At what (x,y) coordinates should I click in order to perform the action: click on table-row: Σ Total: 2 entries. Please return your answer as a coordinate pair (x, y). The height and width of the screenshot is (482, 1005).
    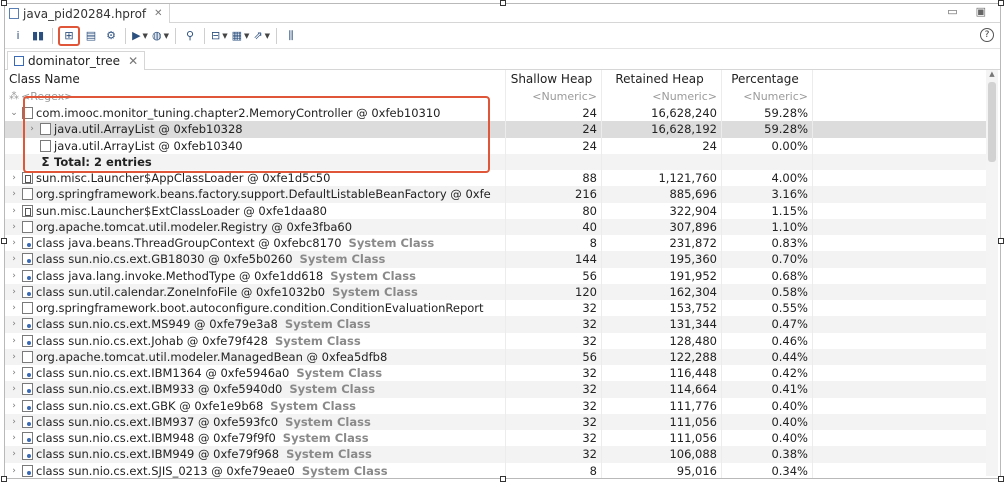
    Looking at the image, I should click on (499, 161).